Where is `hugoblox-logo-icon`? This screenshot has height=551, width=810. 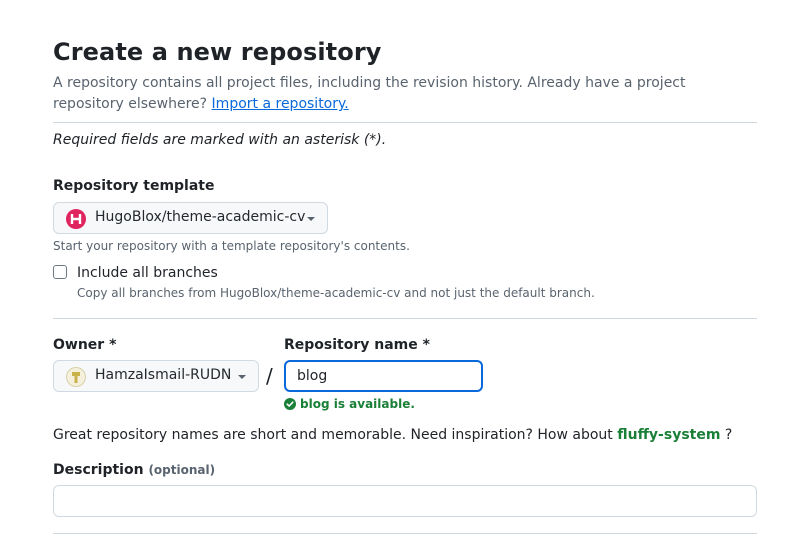 hugoblox-logo-icon is located at coordinates (76, 219).